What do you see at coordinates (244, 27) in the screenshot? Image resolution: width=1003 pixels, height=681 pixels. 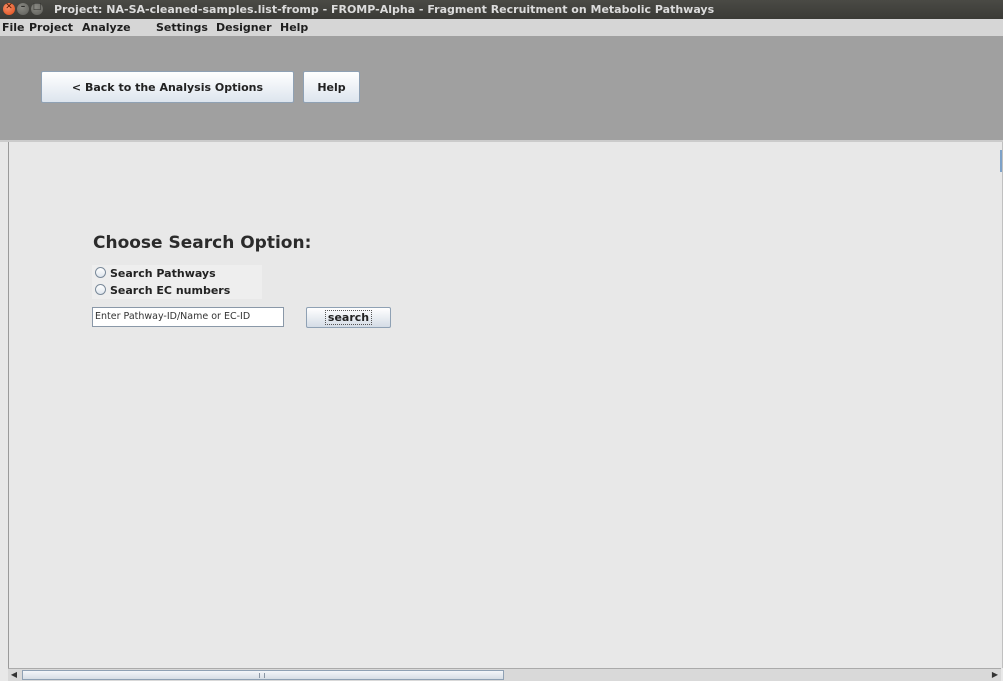 I see `menu-designer: Designer` at bounding box center [244, 27].